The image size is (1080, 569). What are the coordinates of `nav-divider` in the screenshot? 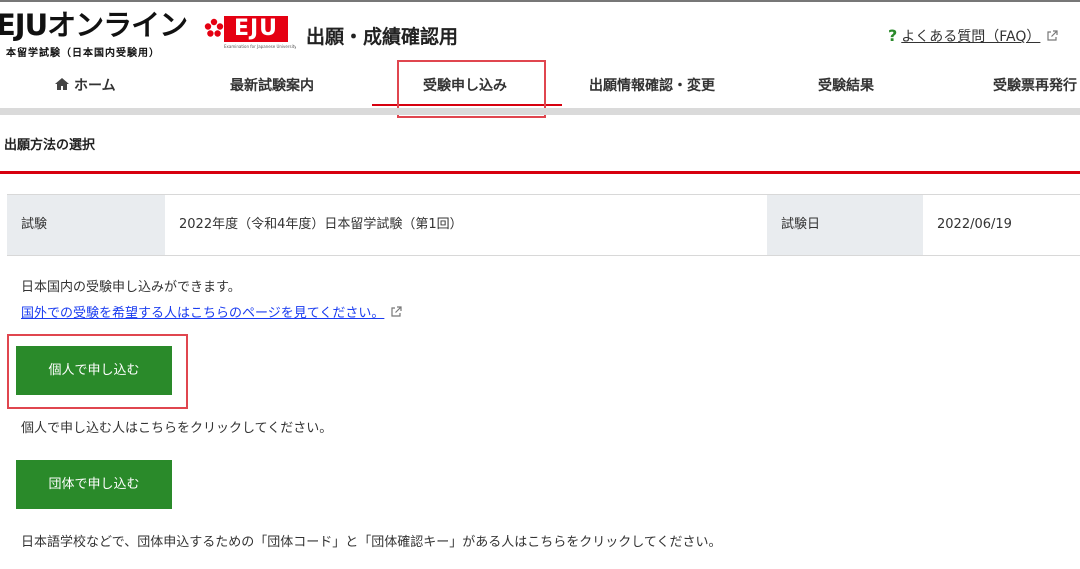 It's located at (540, 111).